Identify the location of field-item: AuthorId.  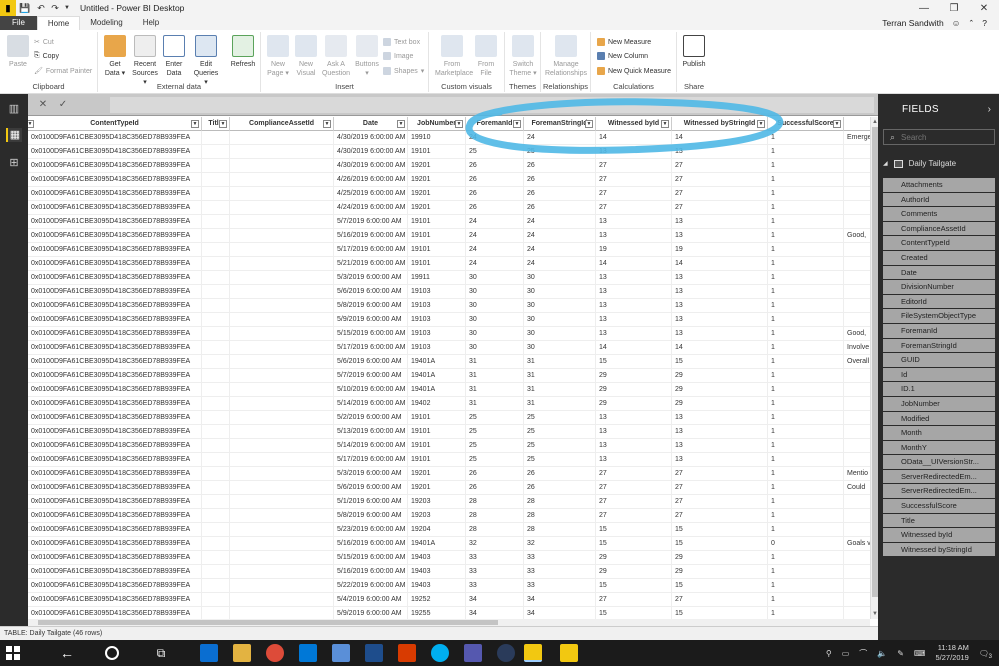
(939, 199).